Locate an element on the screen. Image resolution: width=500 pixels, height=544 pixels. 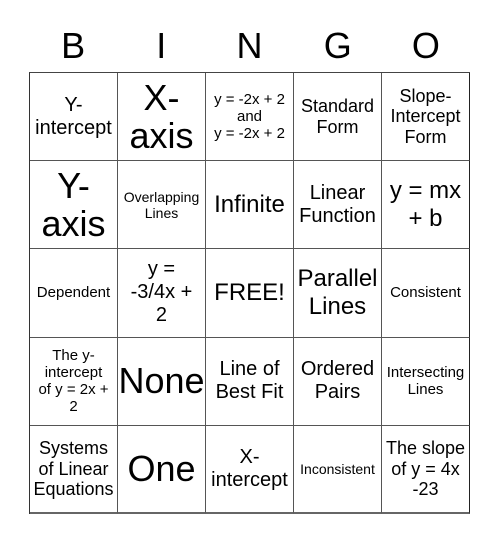
bingo-cell: Ordered Pairs is located at coordinates (338, 381).